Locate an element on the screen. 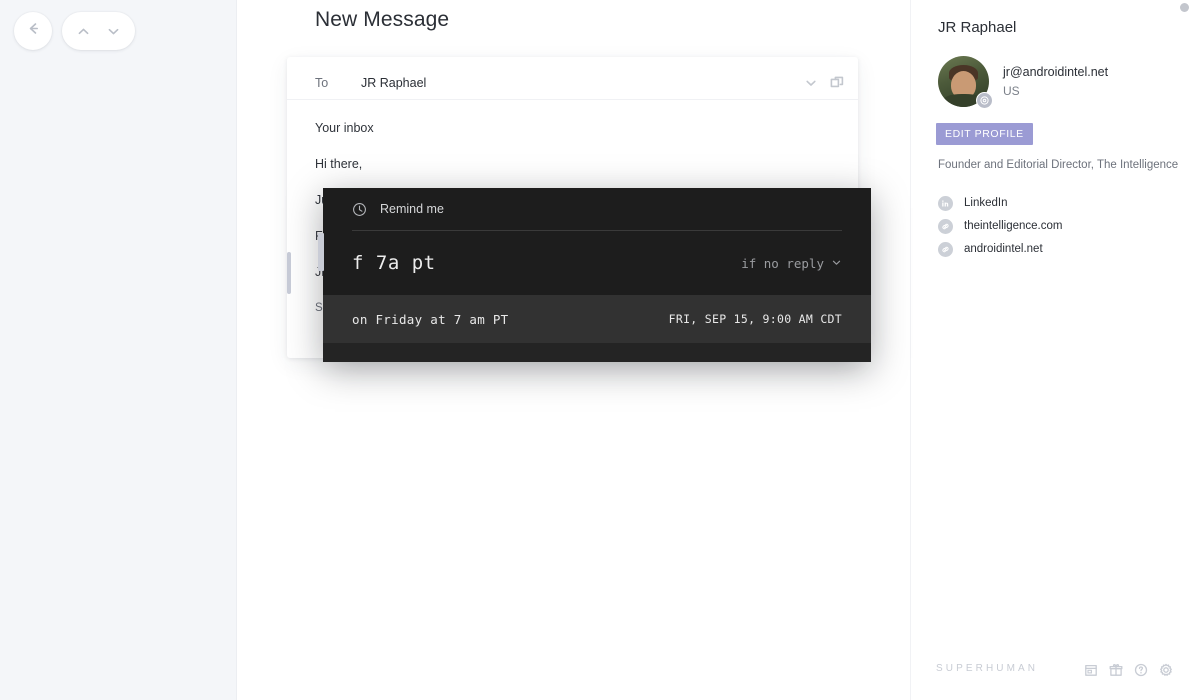 The height and width of the screenshot is (700, 1199). status-dot is located at coordinates (1184, 7).